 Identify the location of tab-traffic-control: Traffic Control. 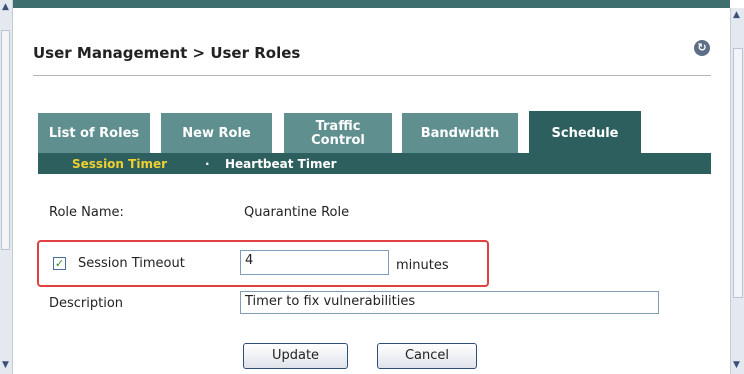
(338, 133).